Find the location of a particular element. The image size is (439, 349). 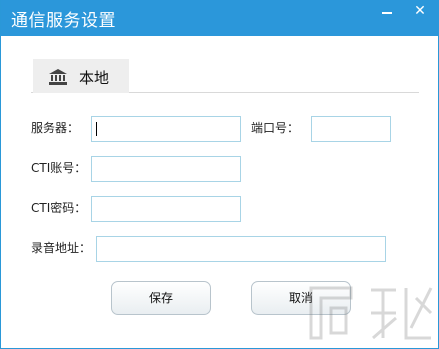

record-address-label: 录音地址： is located at coordinates (61, 248).